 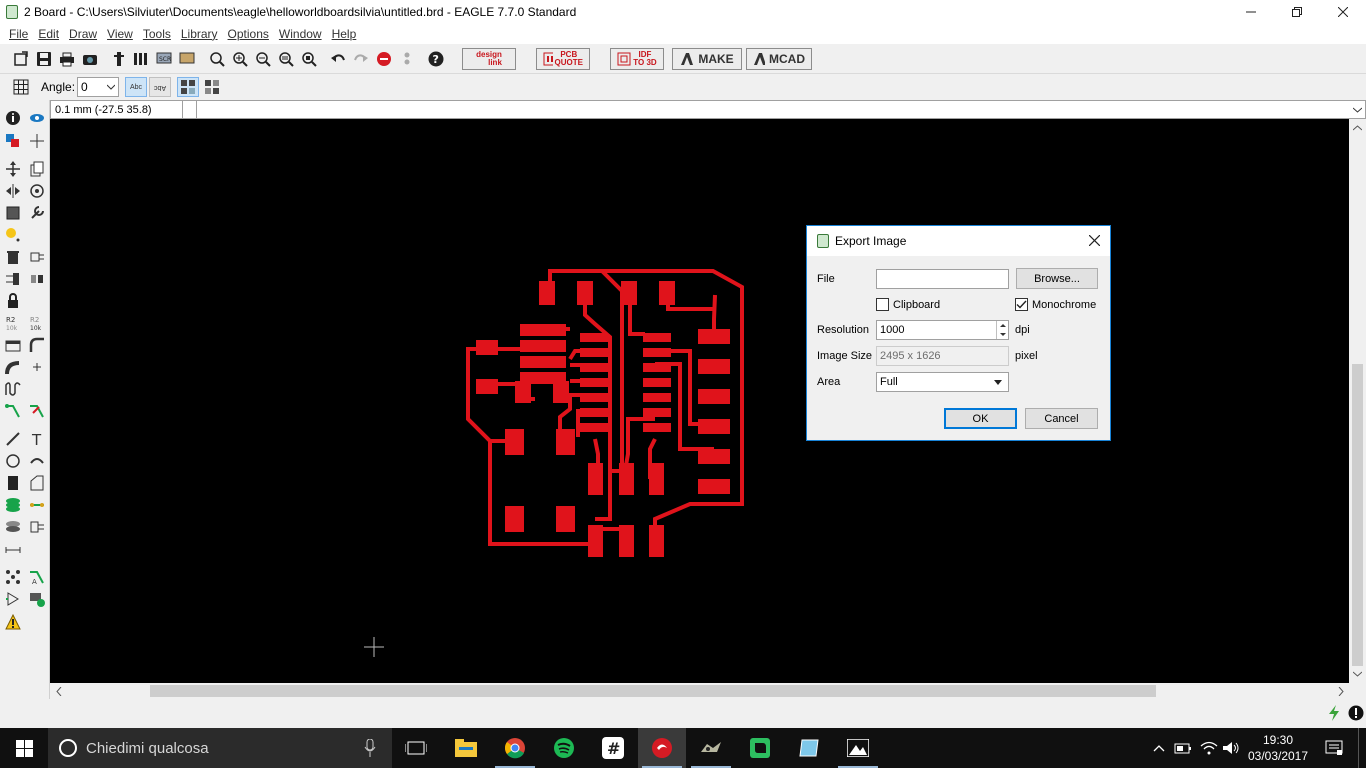 What do you see at coordinates (263, 59) in the screenshot?
I see `zoom-out-icon` at bounding box center [263, 59].